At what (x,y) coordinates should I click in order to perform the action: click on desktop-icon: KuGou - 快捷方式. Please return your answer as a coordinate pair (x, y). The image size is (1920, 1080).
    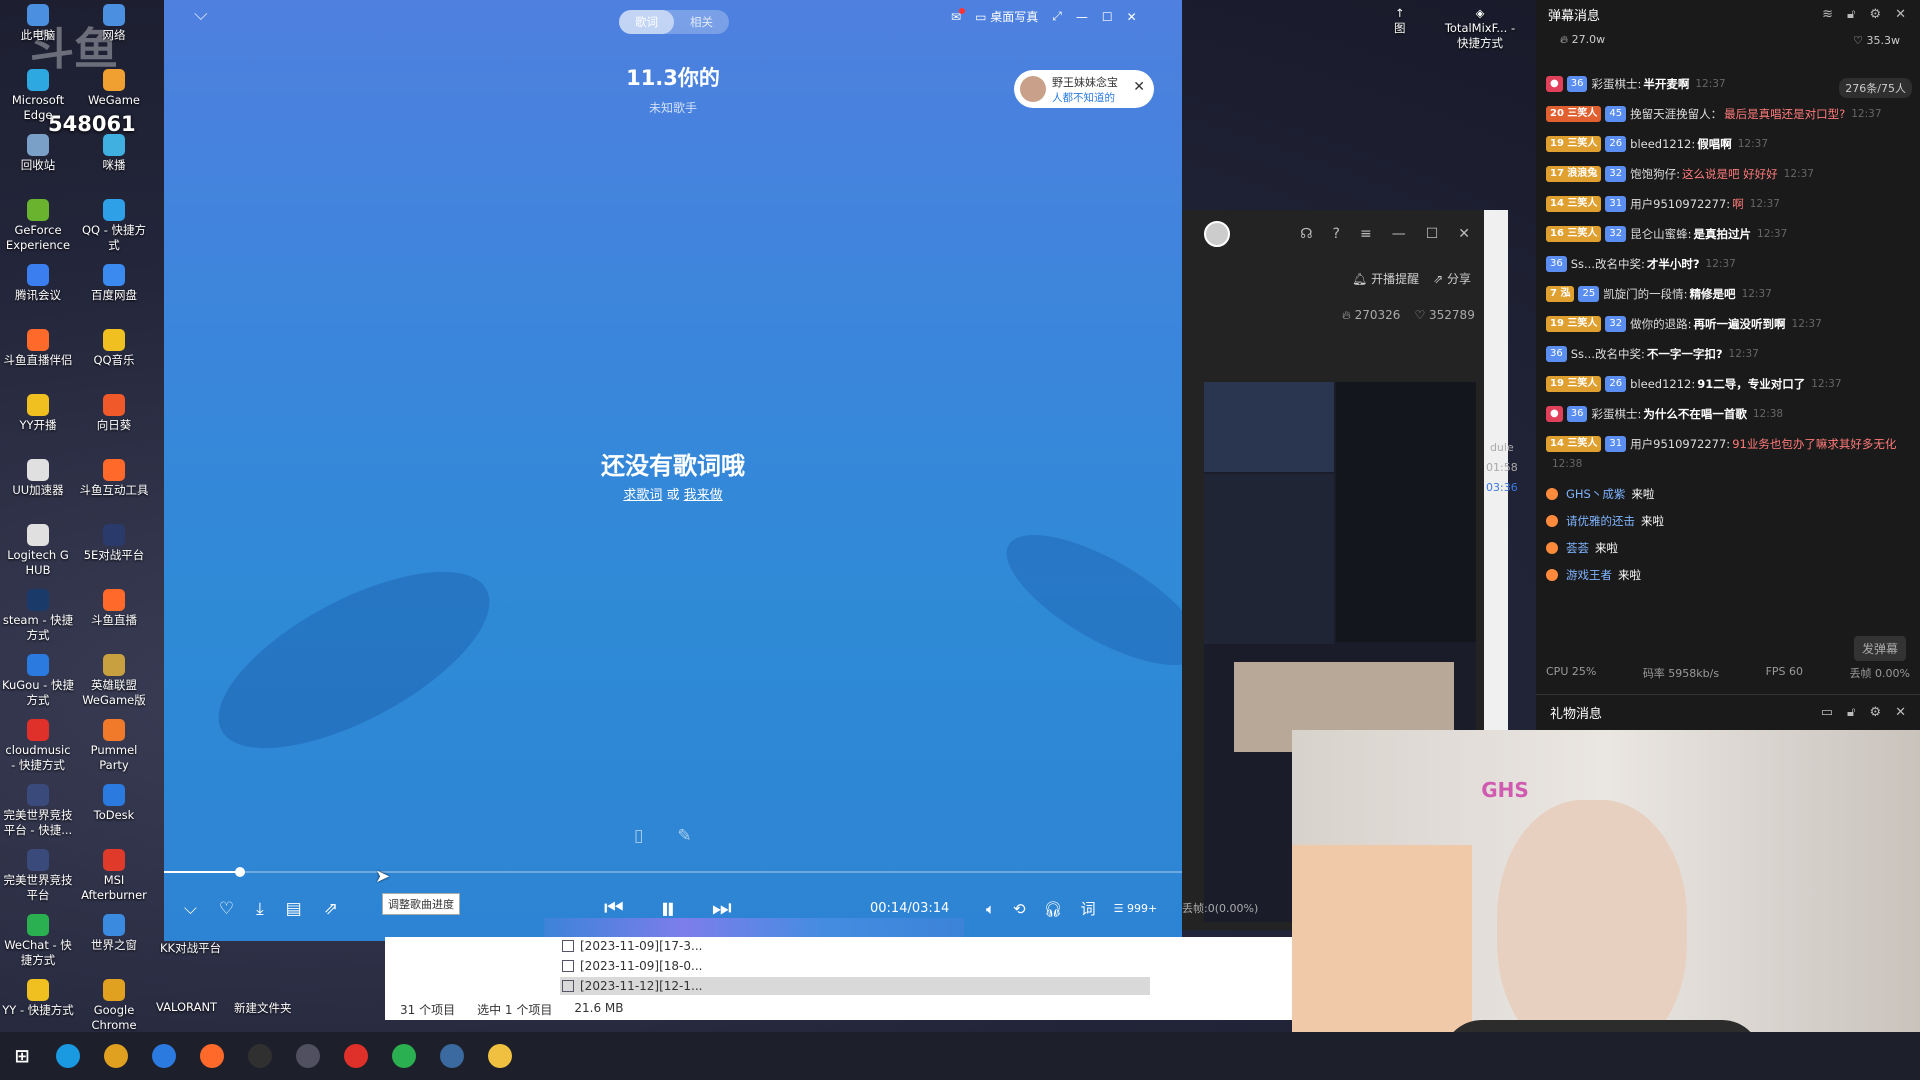
    Looking at the image, I should click on (38, 686).